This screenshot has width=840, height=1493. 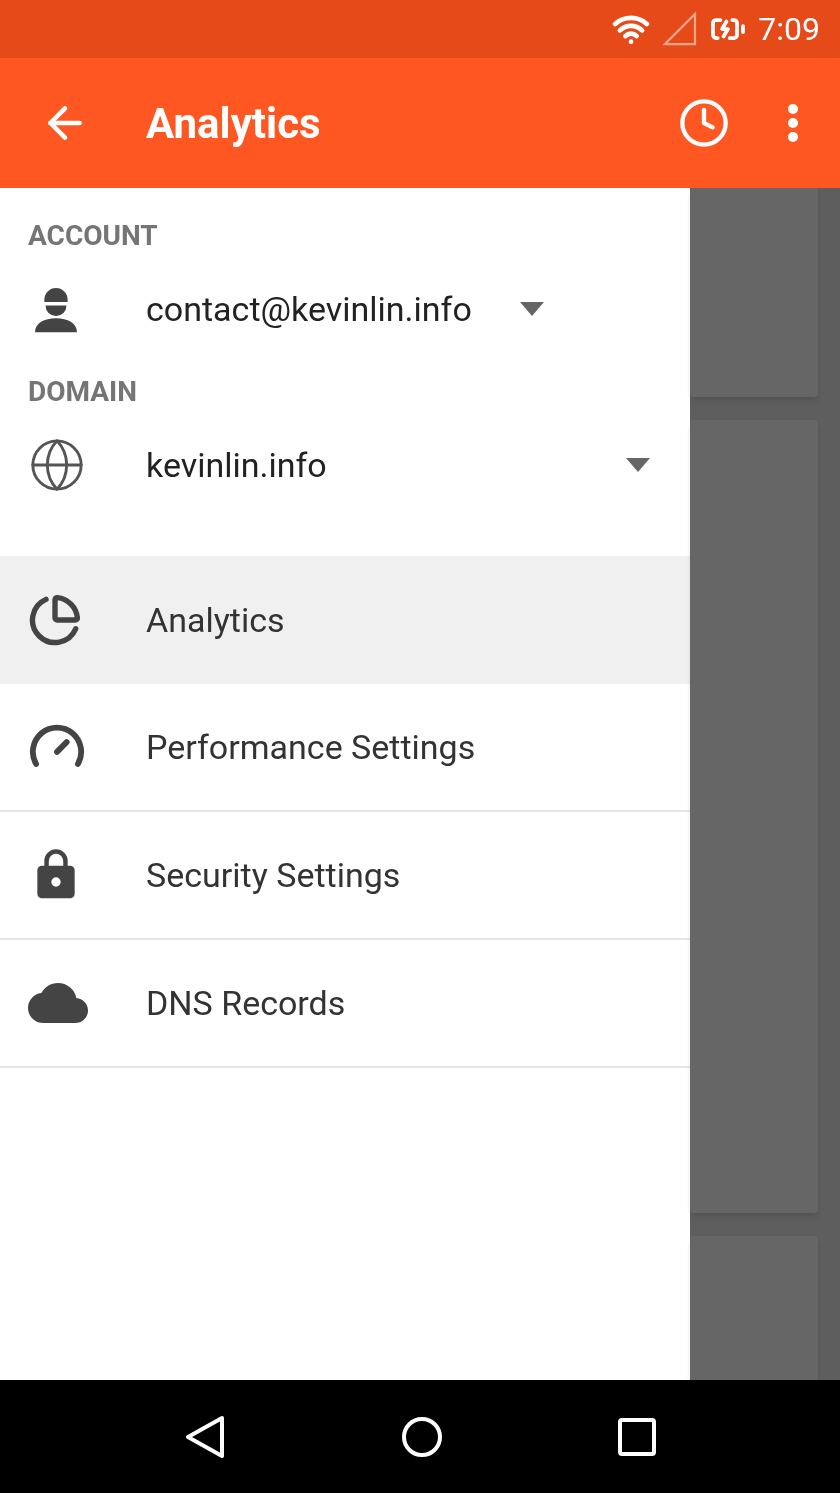 What do you see at coordinates (789, 29) in the screenshot?
I see `clock-time: 7:09` at bounding box center [789, 29].